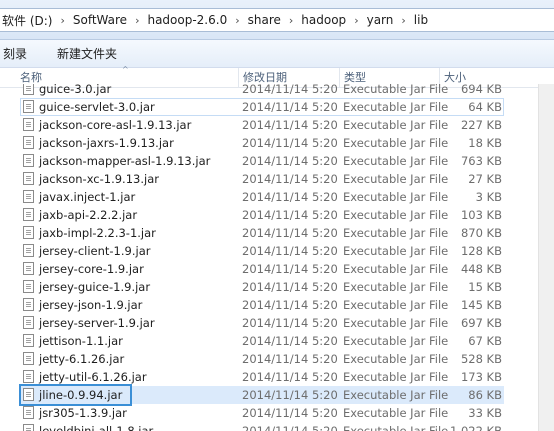 Image resolution: width=554 pixels, height=431 pixels. Describe the element at coordinates (481, 323) in the screenshot. I see `file-size: 697 KB` at that location.